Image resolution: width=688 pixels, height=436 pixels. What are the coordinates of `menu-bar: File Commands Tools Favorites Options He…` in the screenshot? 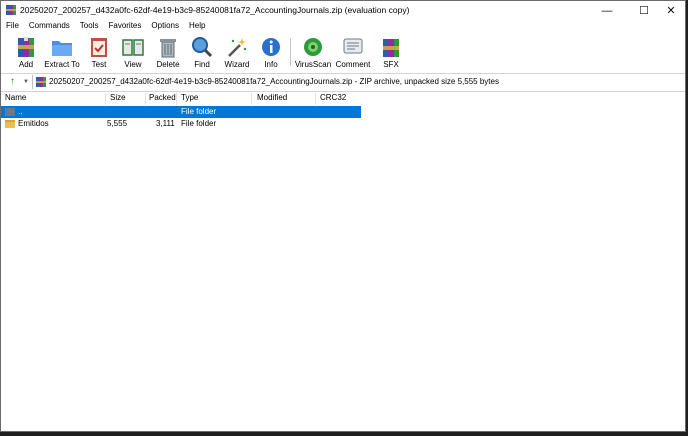 It's located at (343, 27).